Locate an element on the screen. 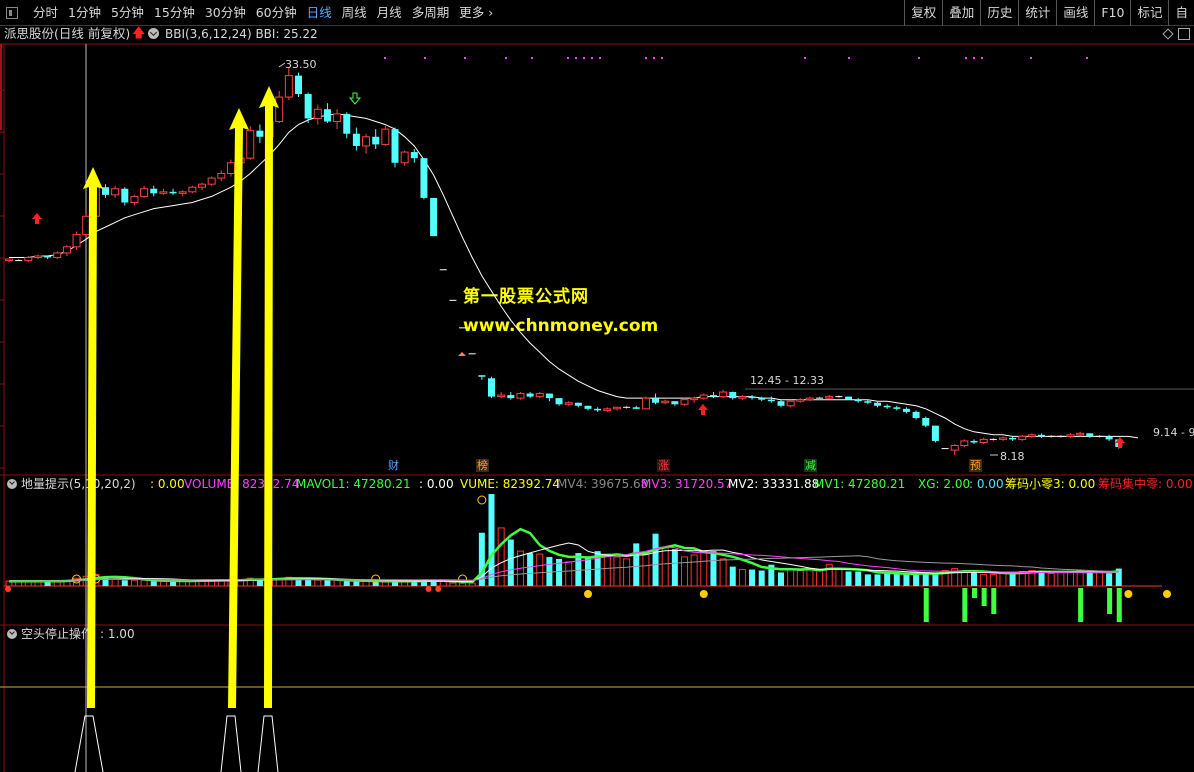 This screenshot has height=772, width=1194. main-chart-header: 派思股份(日线 前复权) 🡅 BBI(3,6,12,24) BBI: 25.22 is located at coordinates (597, 35).